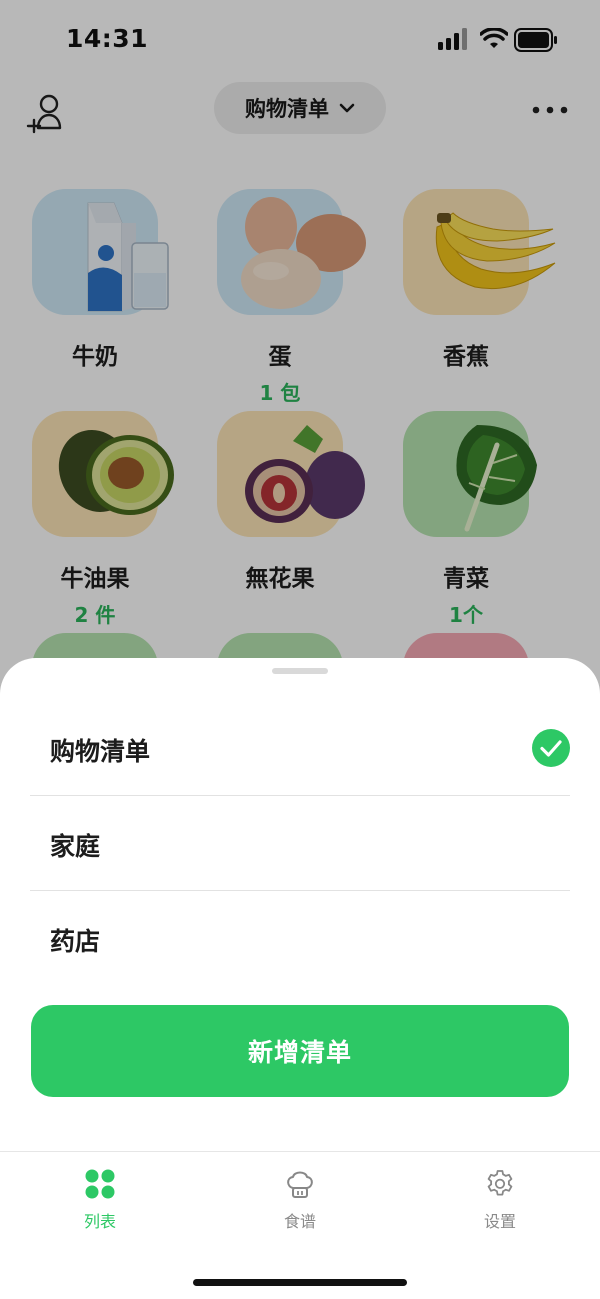  Describe the element at coordinates (100, 751) in the screenshot. I see `list-option-label: 购物清单` at that location.